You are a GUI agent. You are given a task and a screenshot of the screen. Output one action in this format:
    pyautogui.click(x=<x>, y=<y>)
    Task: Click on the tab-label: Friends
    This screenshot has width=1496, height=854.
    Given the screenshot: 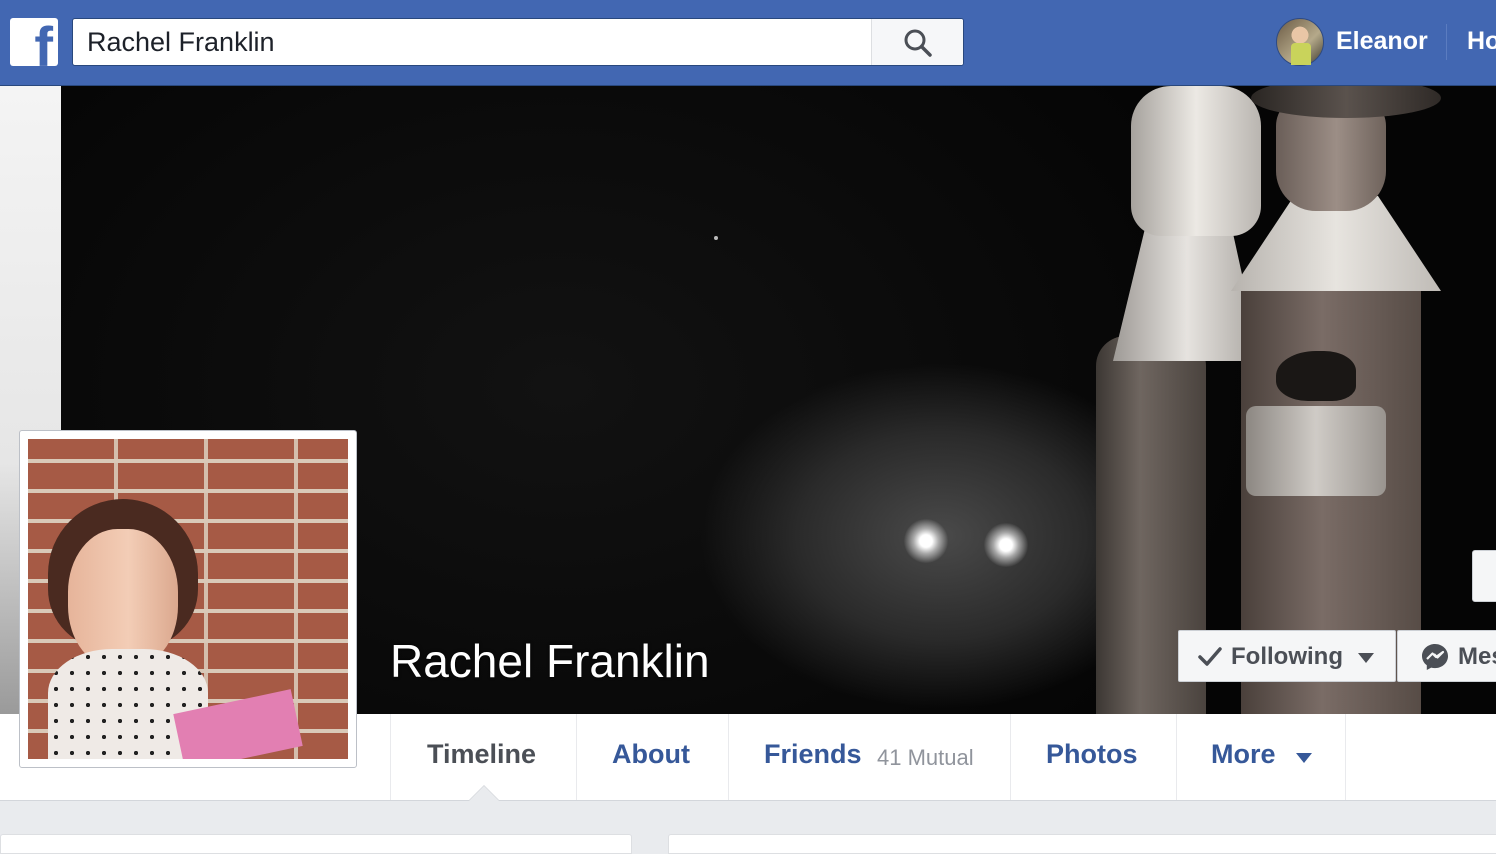 What is the action you would take?
    pyautogui.click(x=813, y=754)
    